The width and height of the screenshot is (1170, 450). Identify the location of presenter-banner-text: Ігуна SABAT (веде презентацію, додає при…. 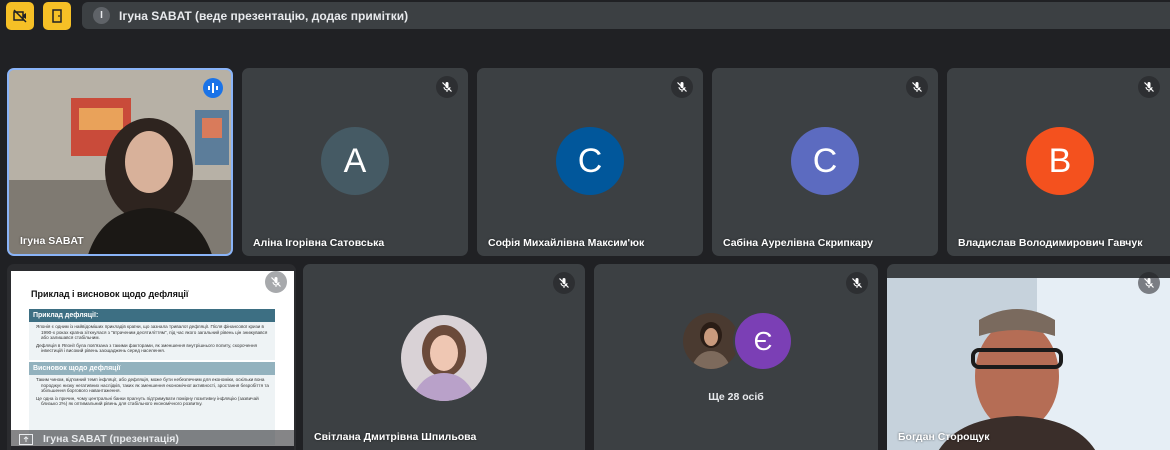
(264, 15).